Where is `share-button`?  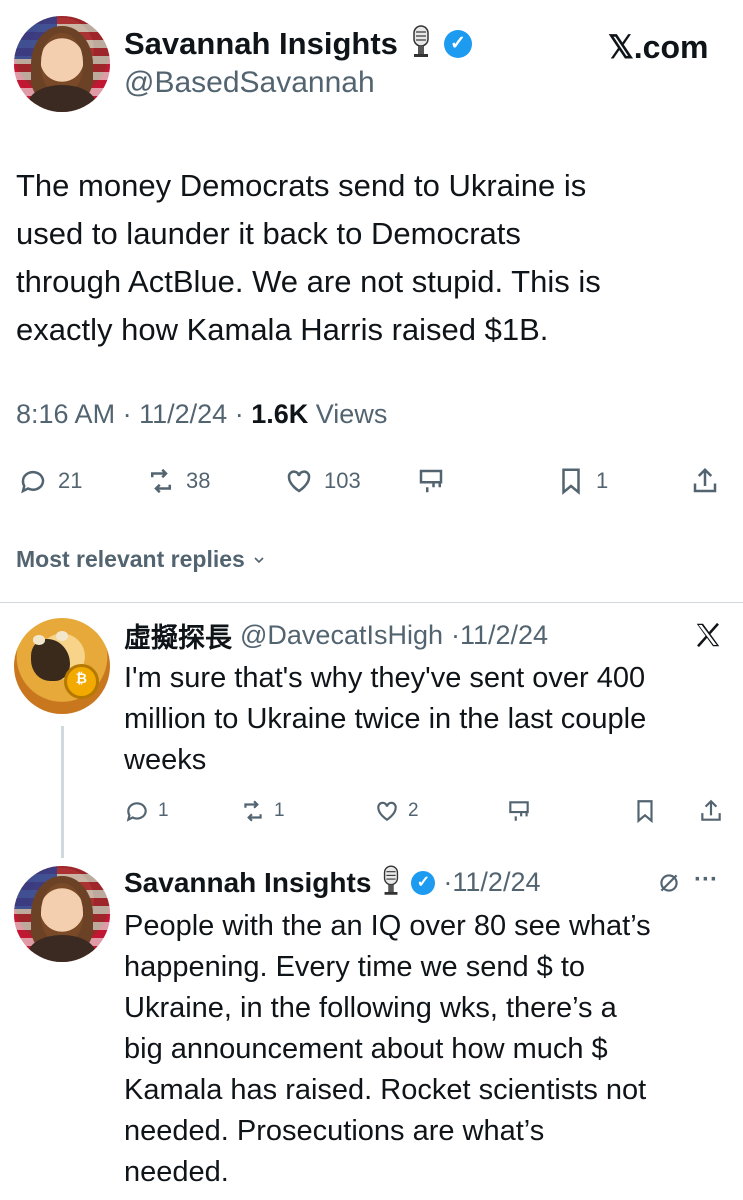
share-button is located at coordinates (705, 481).